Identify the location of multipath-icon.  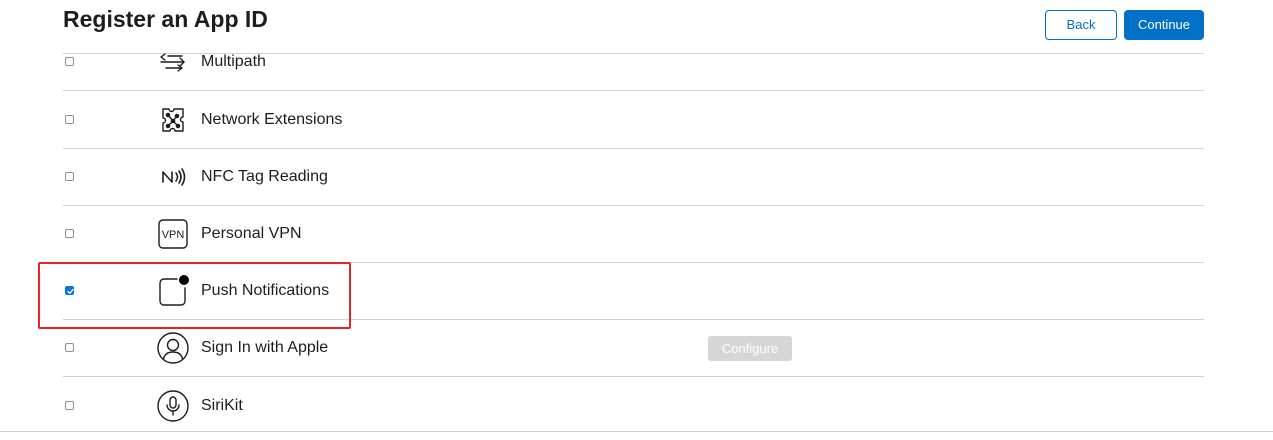
(173, 62).